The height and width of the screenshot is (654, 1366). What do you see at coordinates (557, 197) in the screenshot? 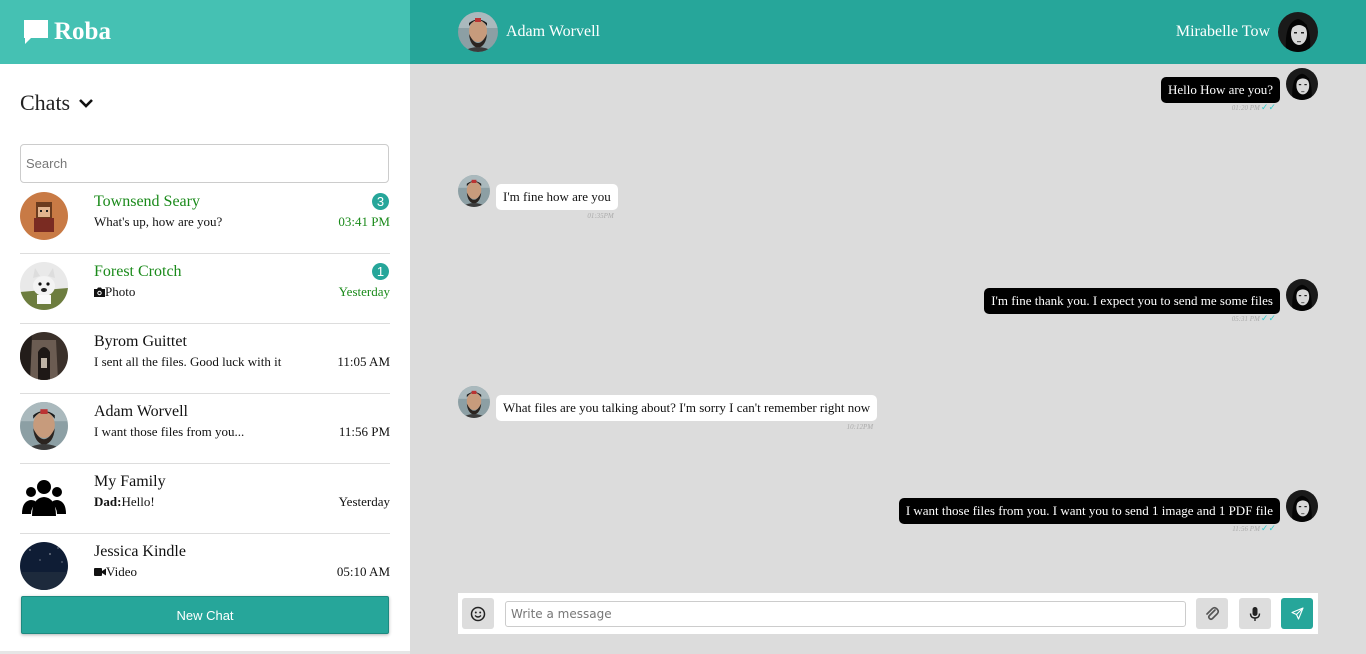
I see `message-text: I'm fine how are you` at bounding box center [557, 197].